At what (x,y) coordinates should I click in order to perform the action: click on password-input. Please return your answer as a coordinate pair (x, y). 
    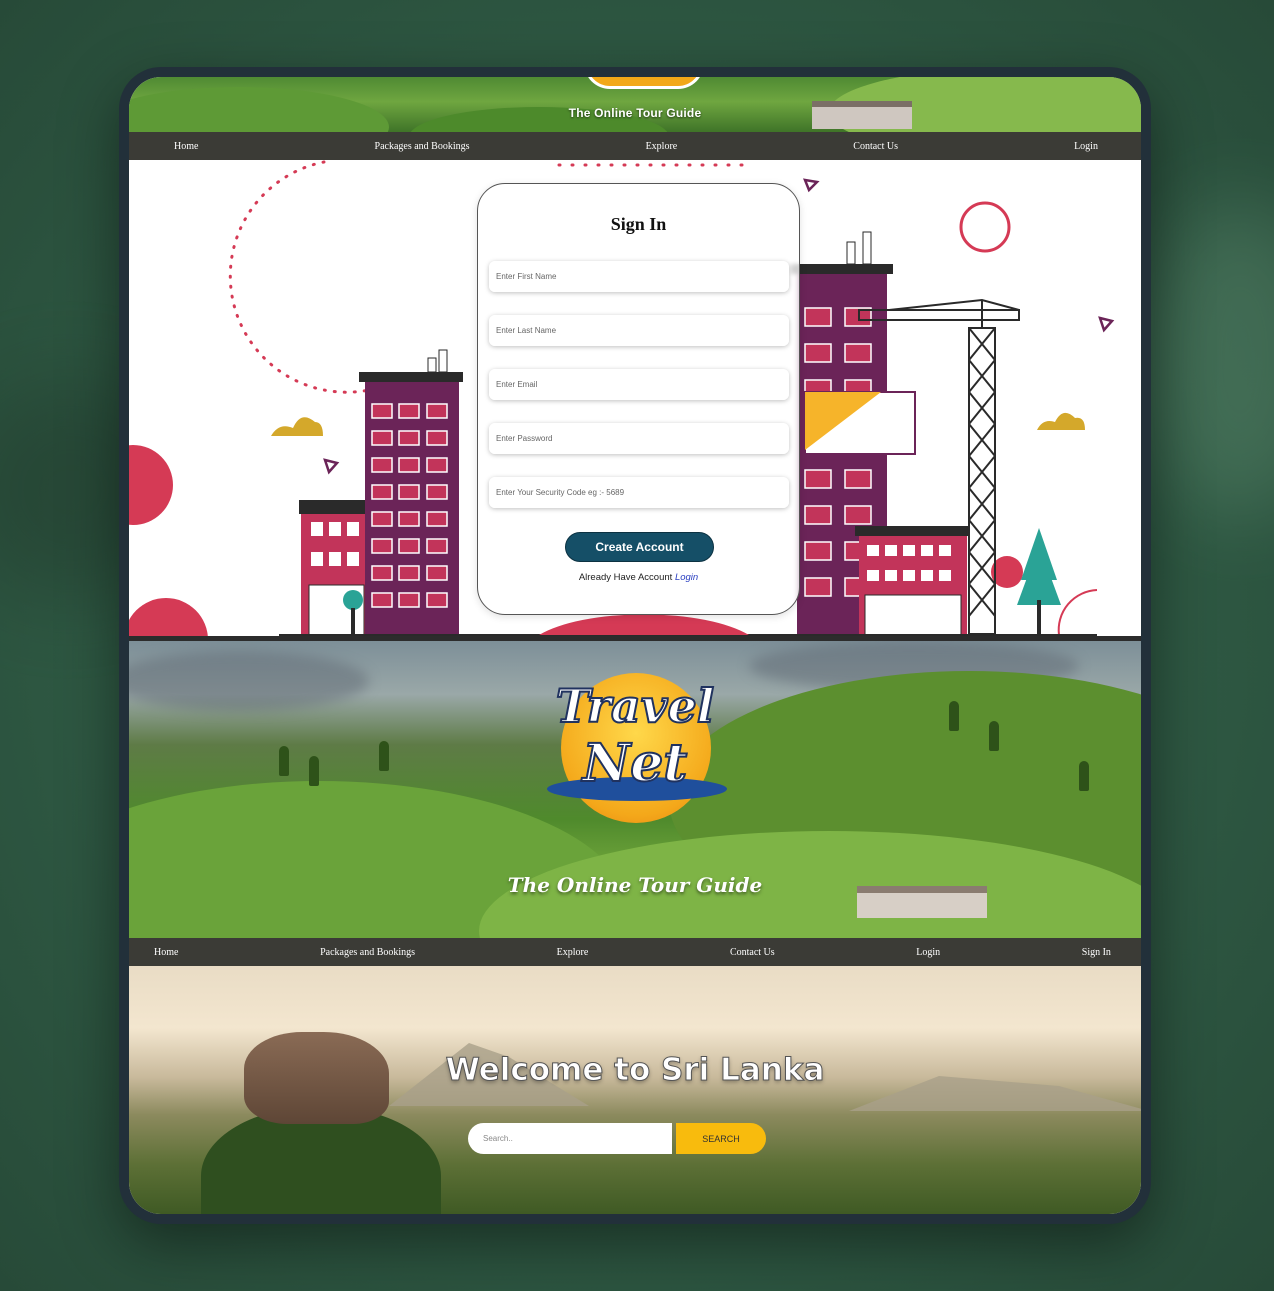
    Looking at the image, I should click on (639, 438).